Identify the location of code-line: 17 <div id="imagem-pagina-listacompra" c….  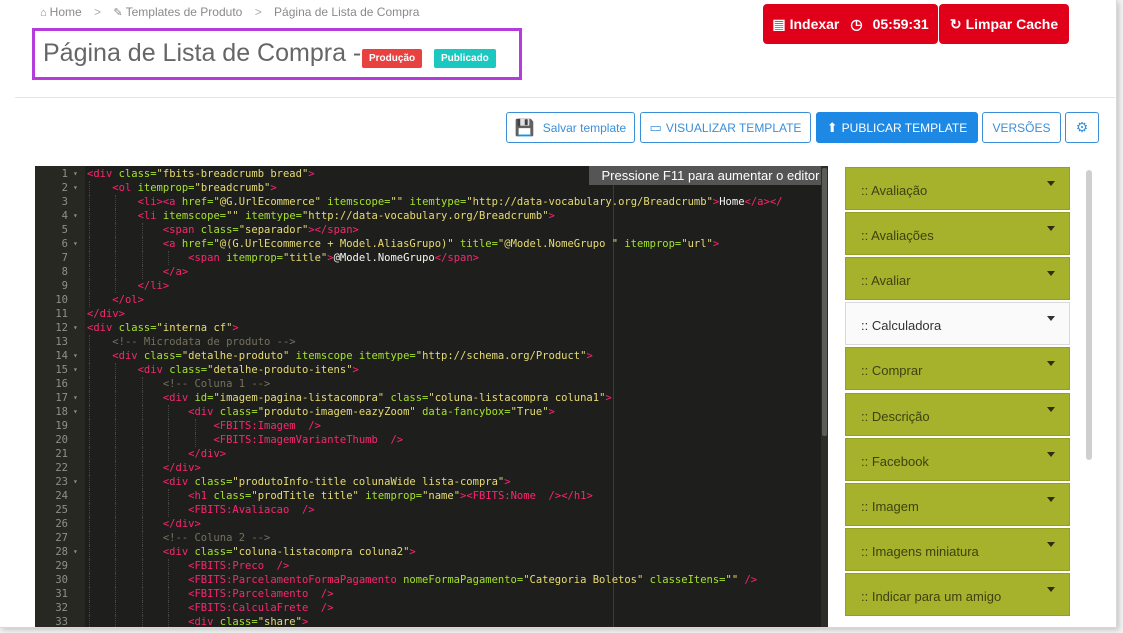
(431, 398).